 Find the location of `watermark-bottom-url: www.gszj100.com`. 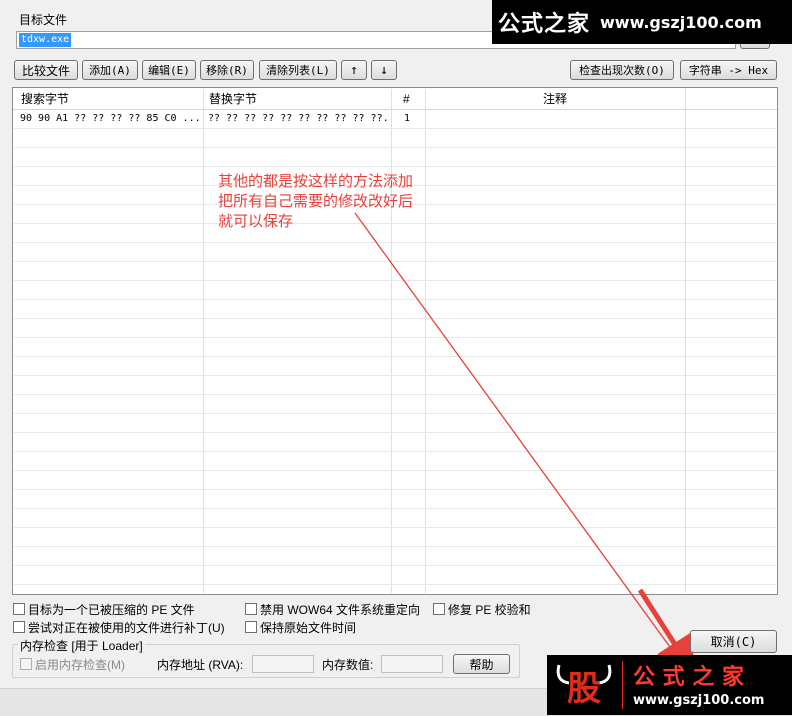

watermark-bottom-url: www.gszj100.com is located at coordinates (699, 700).